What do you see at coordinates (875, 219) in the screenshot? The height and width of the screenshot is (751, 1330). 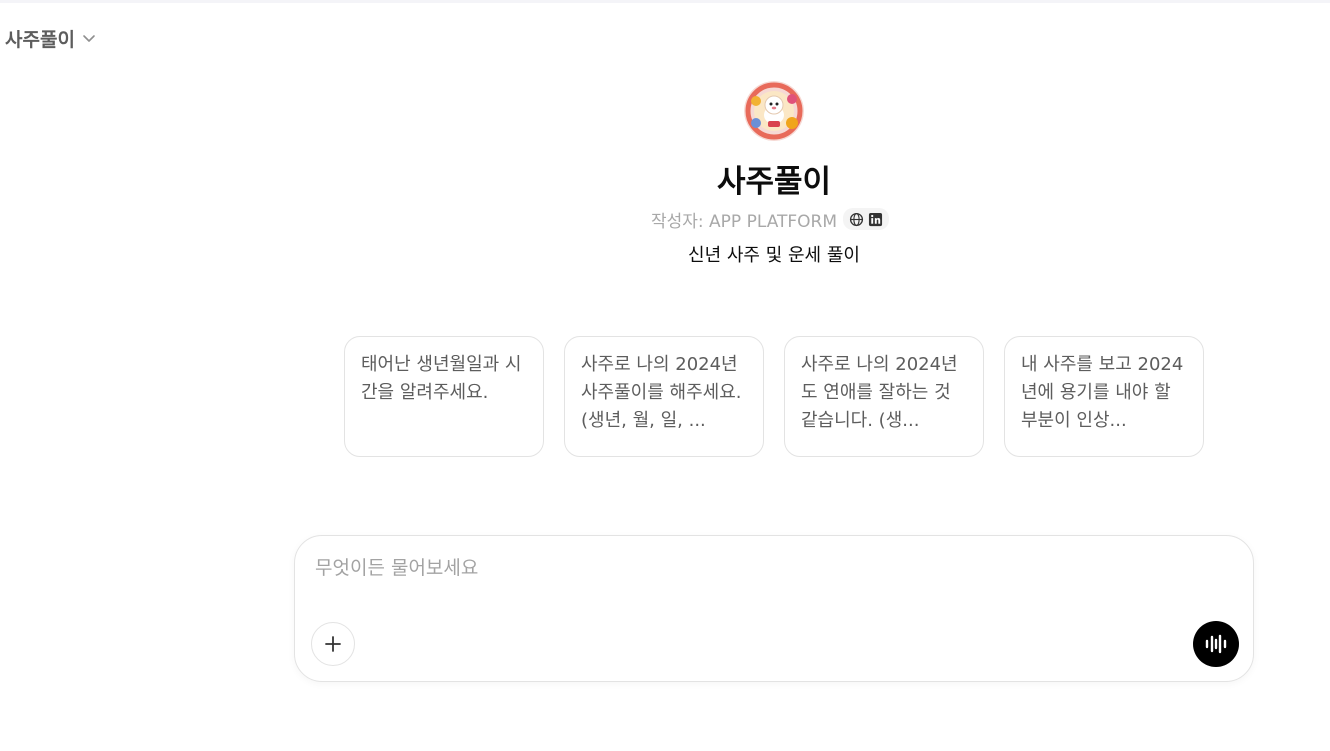 I see `linkedin-icon` at bounding box center [875, 219].